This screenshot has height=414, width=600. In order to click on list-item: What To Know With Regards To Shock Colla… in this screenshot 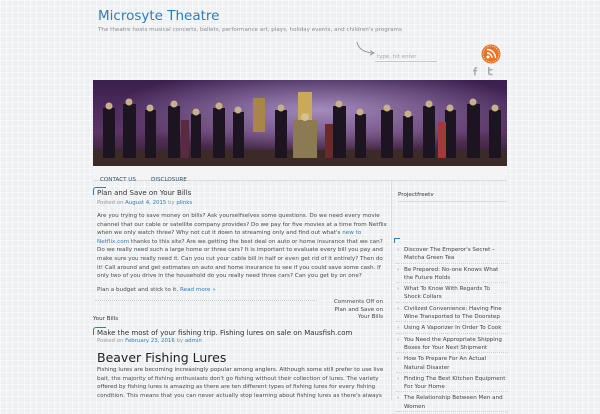, I will do `click(452, 294)`.